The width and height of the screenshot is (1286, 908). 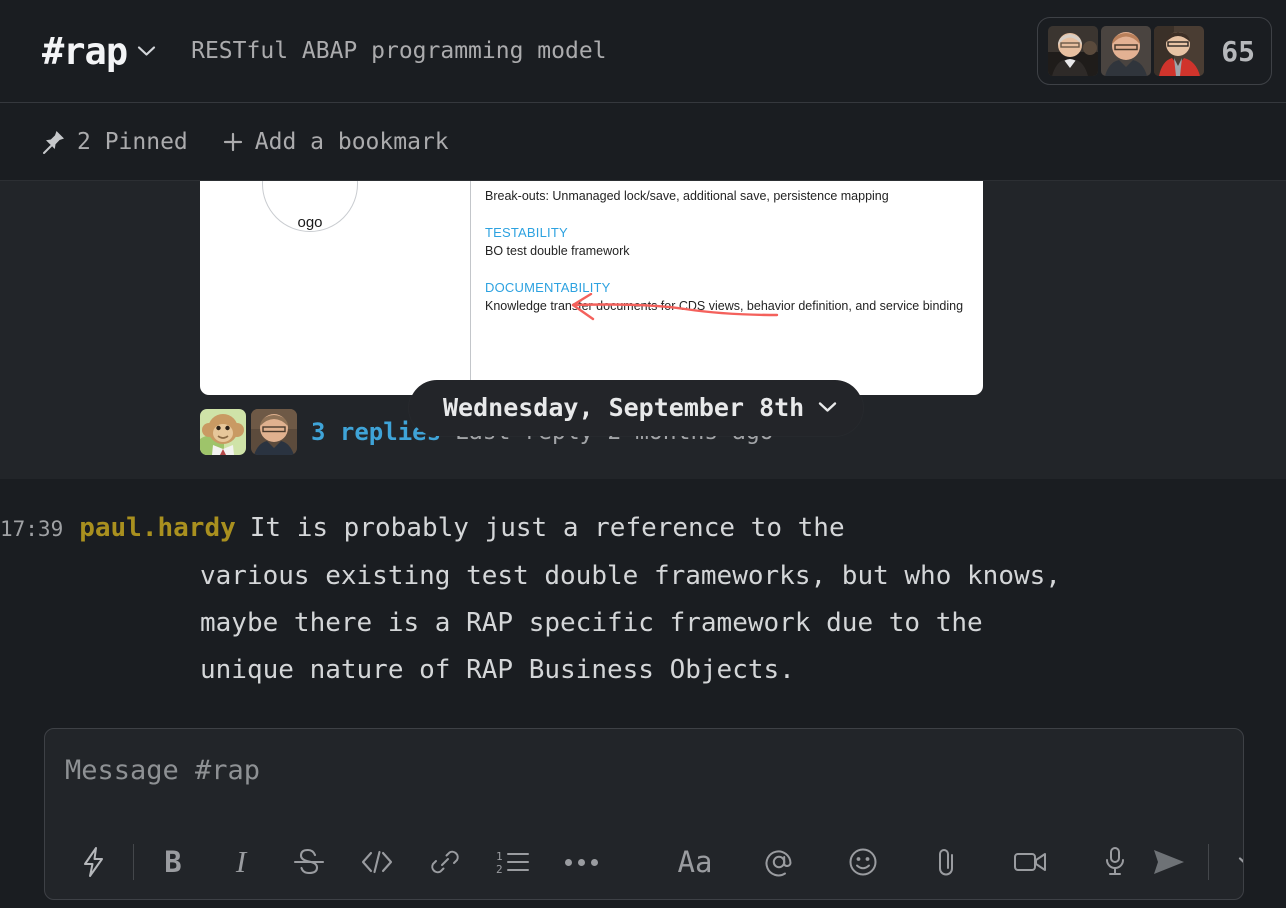 I want to click on pinned-label: 2 Pinned, so click(x=132, y=141).